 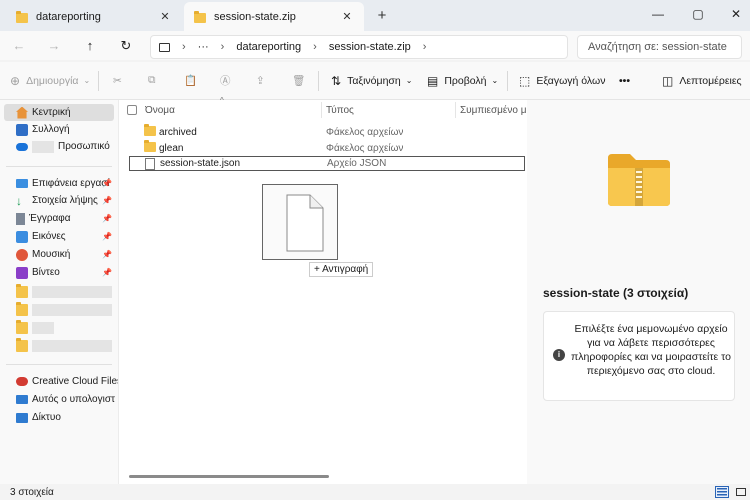 I want to click on more-options-button: •••, so click(x=624, y=81).